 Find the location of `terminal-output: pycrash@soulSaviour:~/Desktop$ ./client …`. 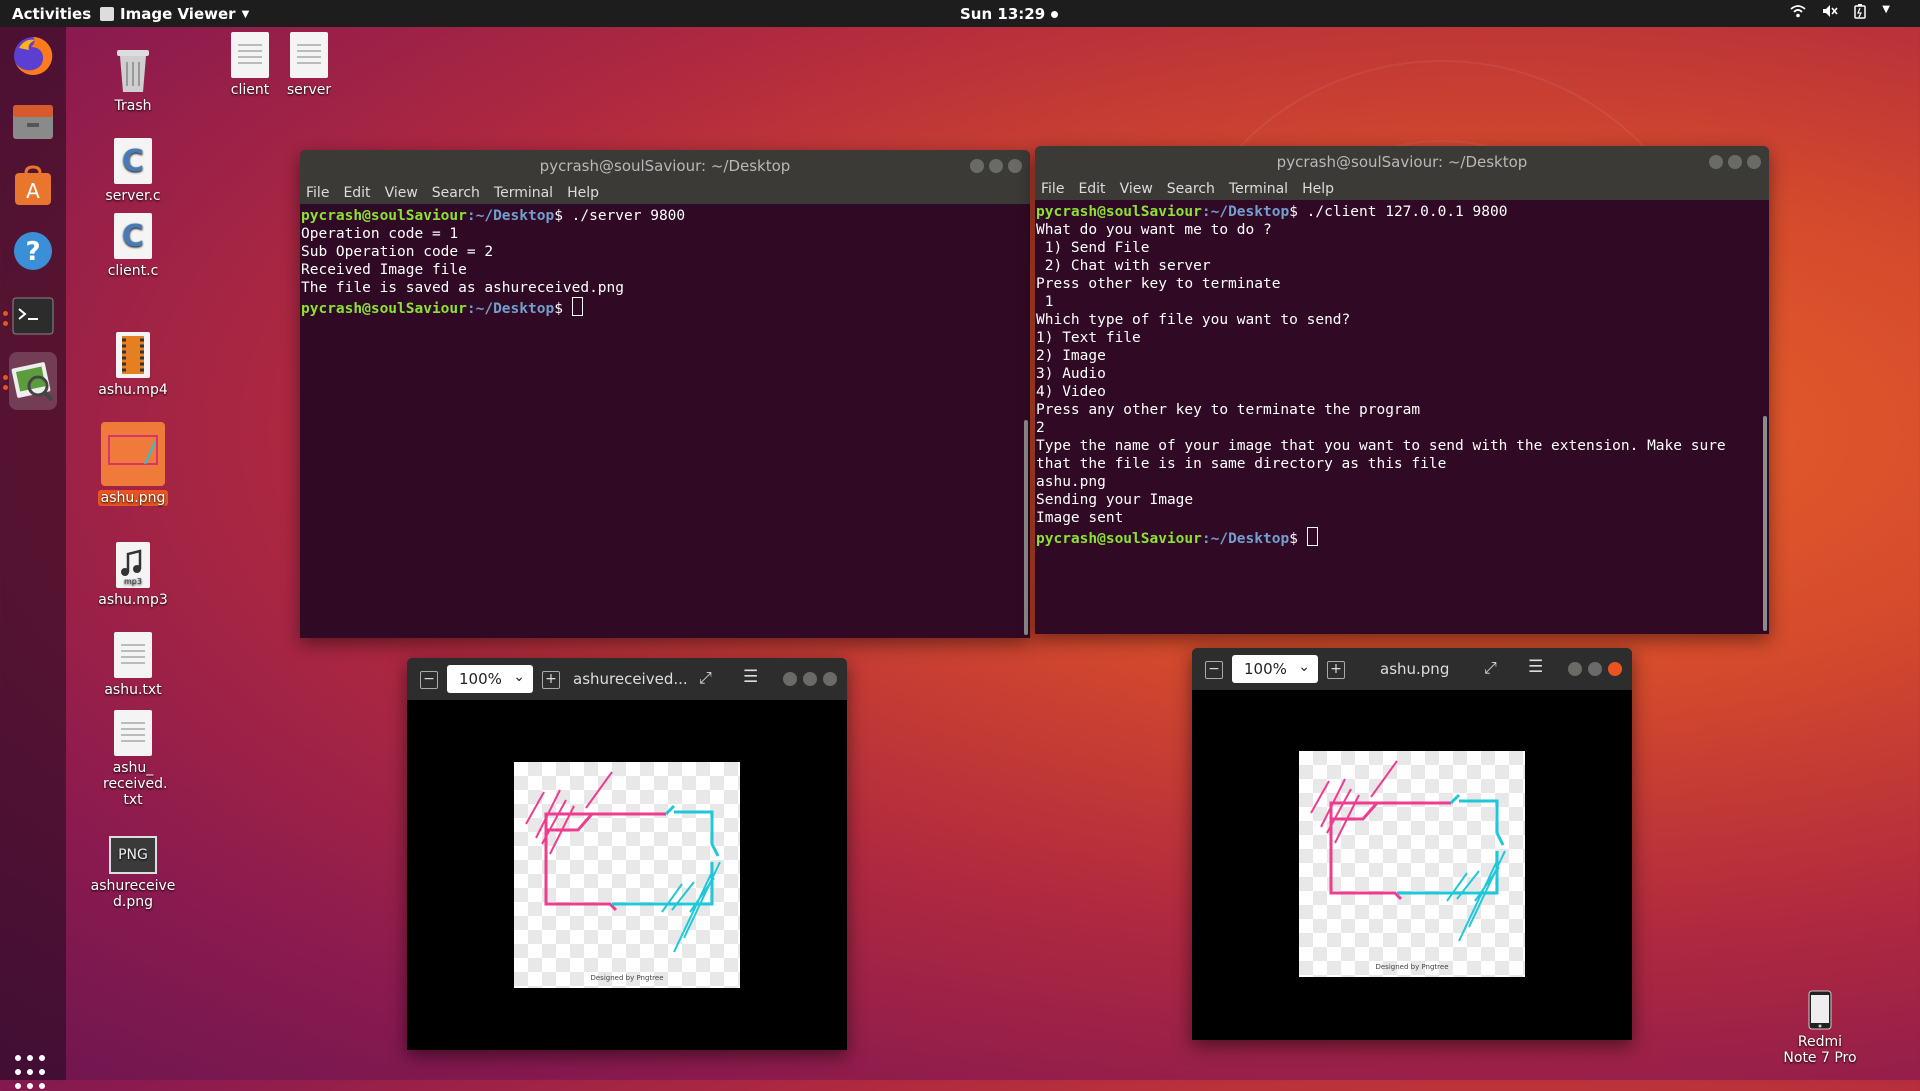

terminal-output: pycrash@soulSaviour:~/Desktop$ ./client … is located at coordinates (1402, 375).